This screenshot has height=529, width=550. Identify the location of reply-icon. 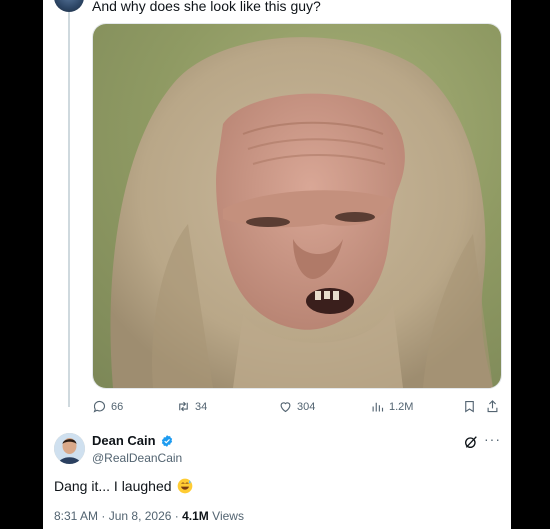
(99, 407).